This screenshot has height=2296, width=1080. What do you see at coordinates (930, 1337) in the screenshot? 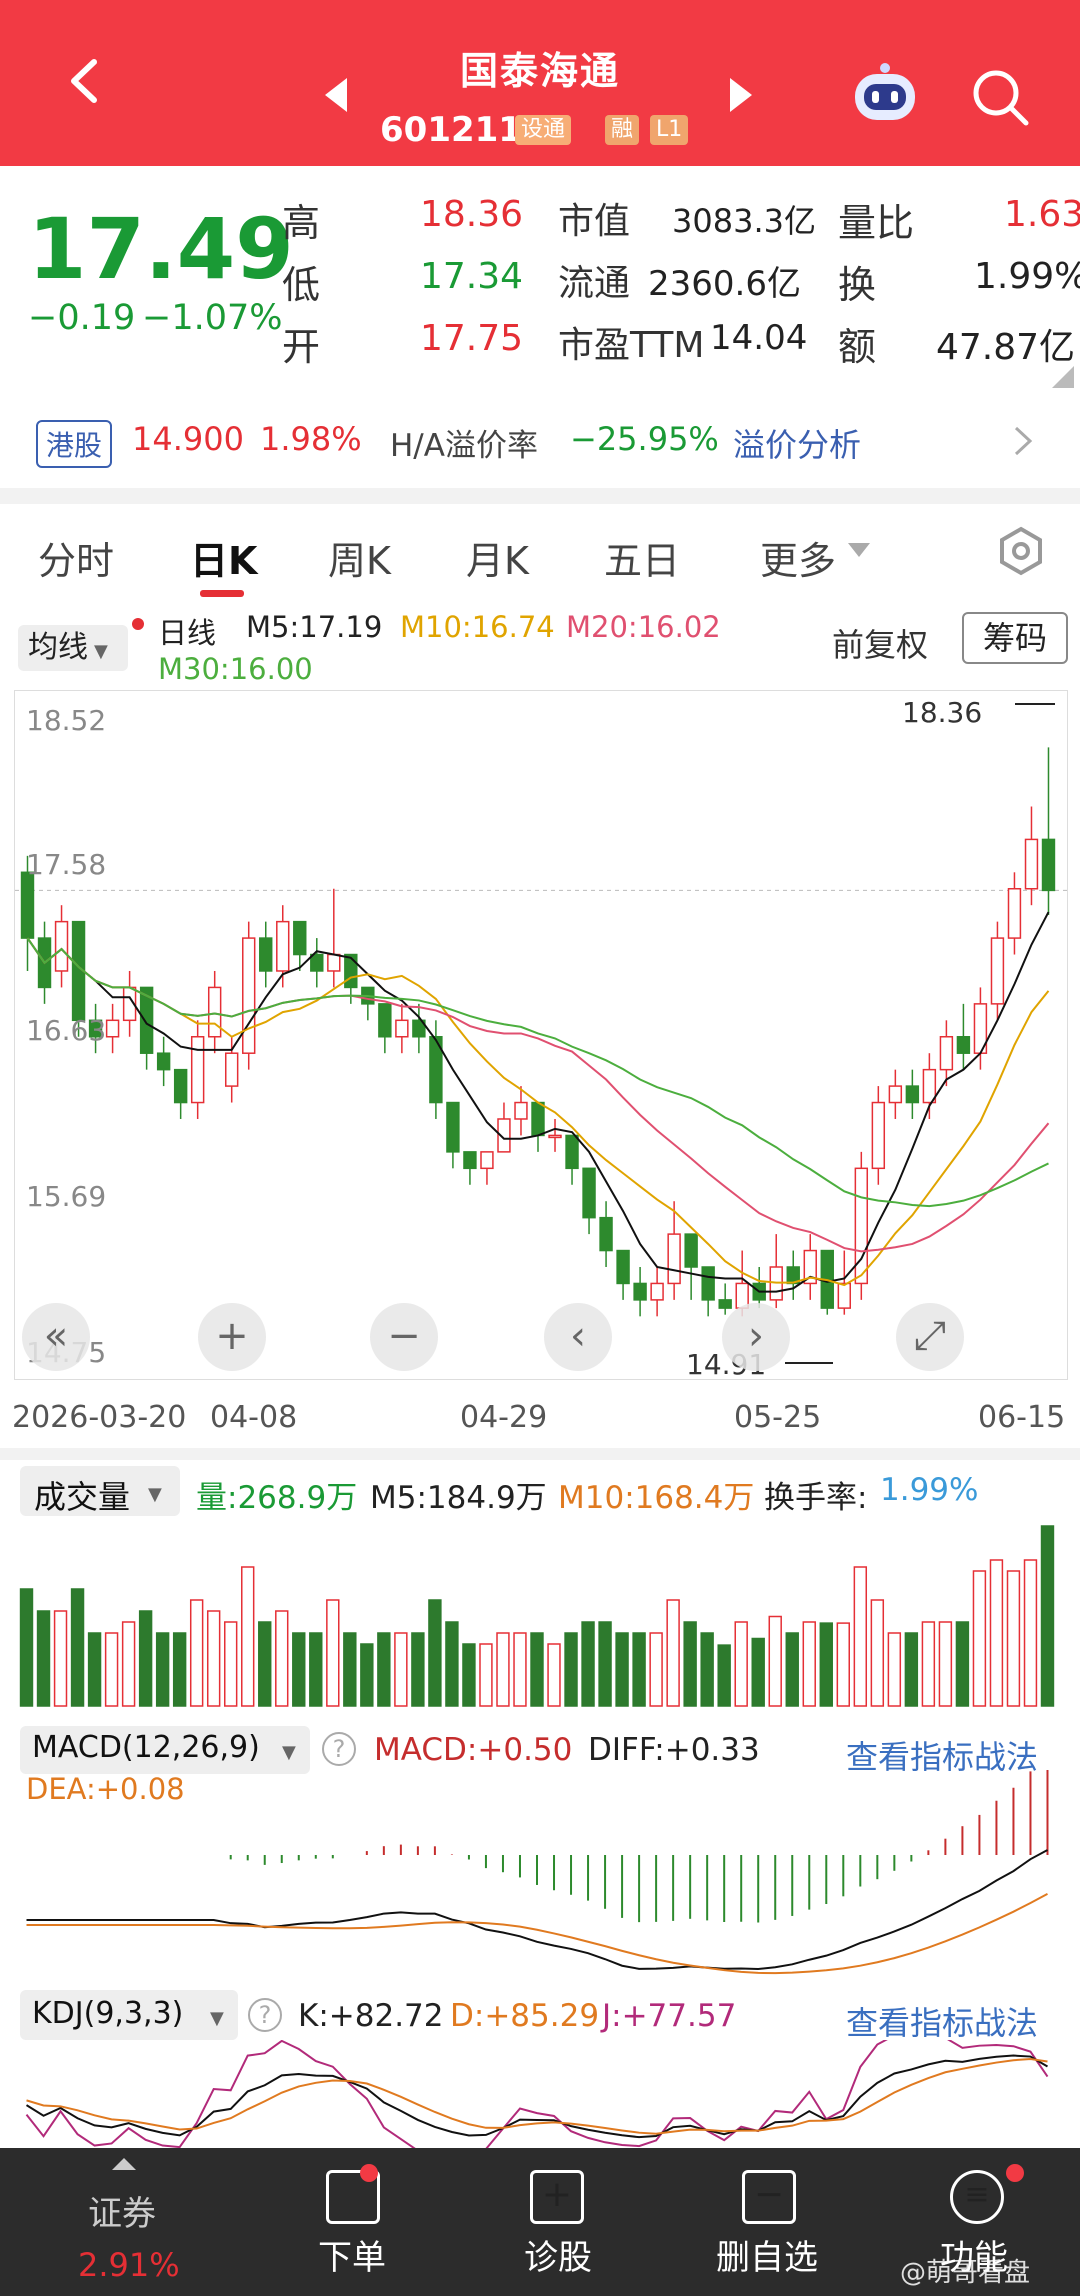
I see `fullscreen-button: ⤢` at bounding box center [930, 1337].